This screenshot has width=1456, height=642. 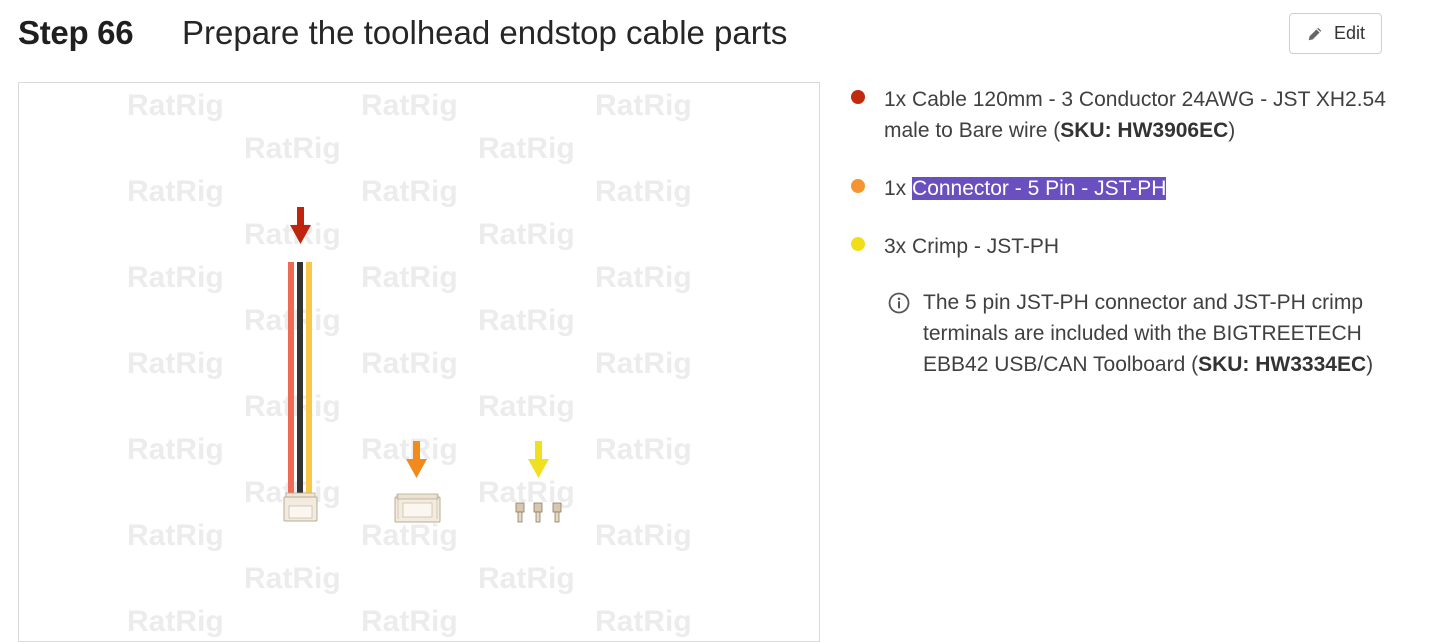 What do you see at coordinates (76, 32) in the screenshot?
I see `step-number: Step 66` at bounding box center [76, 32].